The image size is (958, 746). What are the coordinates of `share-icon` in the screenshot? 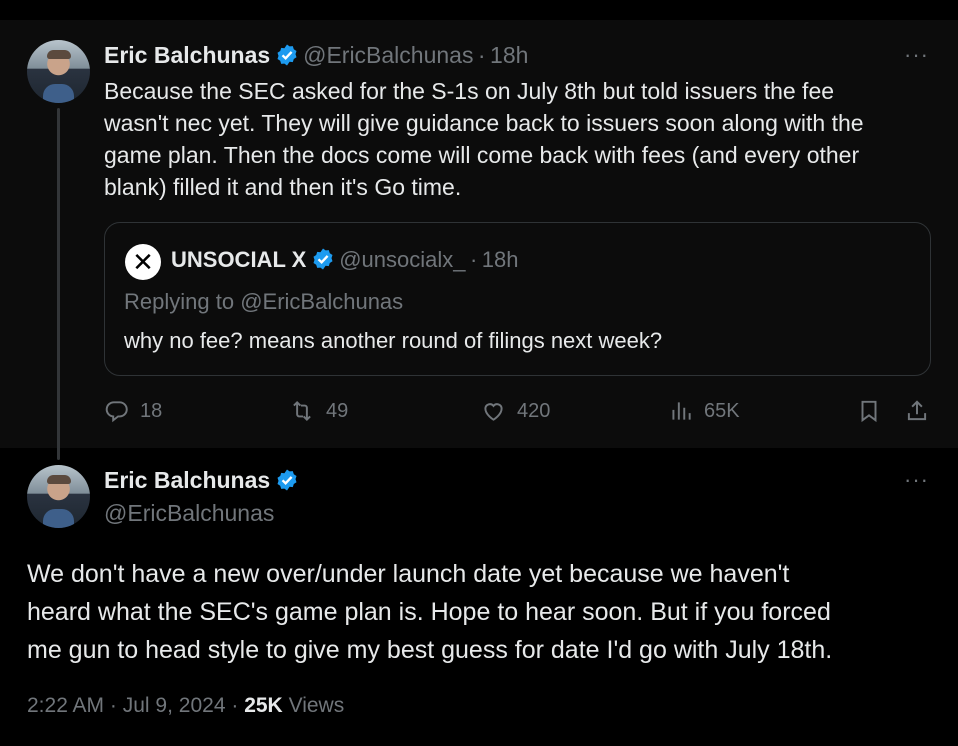 It's located at (917, 410).